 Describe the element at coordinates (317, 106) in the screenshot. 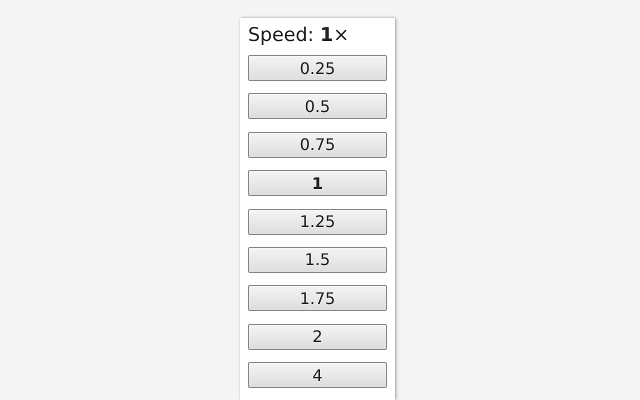

I see `speed-button: 0.5` at that location.